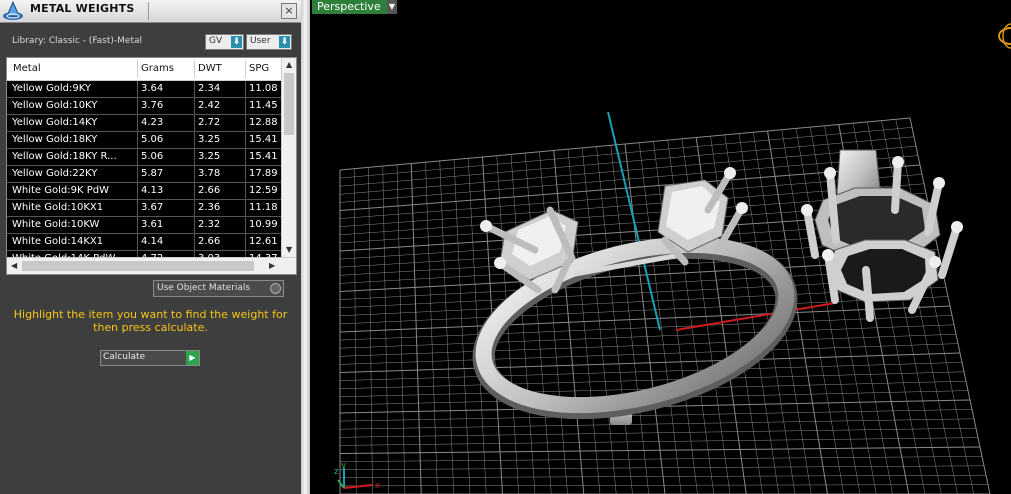  Describe the element at coordinates (152, 105) in the screenshot. I see `table-cell-grams: 3.76` at that location.